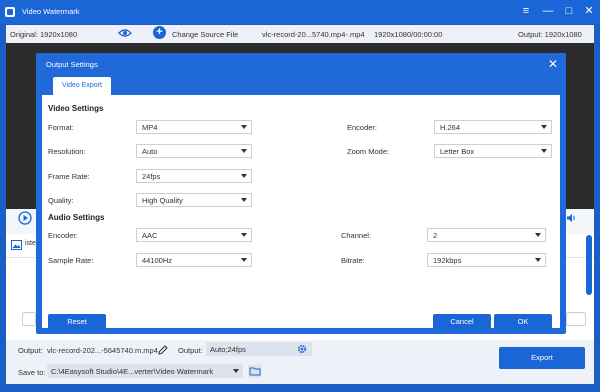 This screenshot has height=392, width=600. What do you see at coordinates (82, 86) in the screenshot?
I see `tab-video-export: Video Export` at bounding box center [82, 86].